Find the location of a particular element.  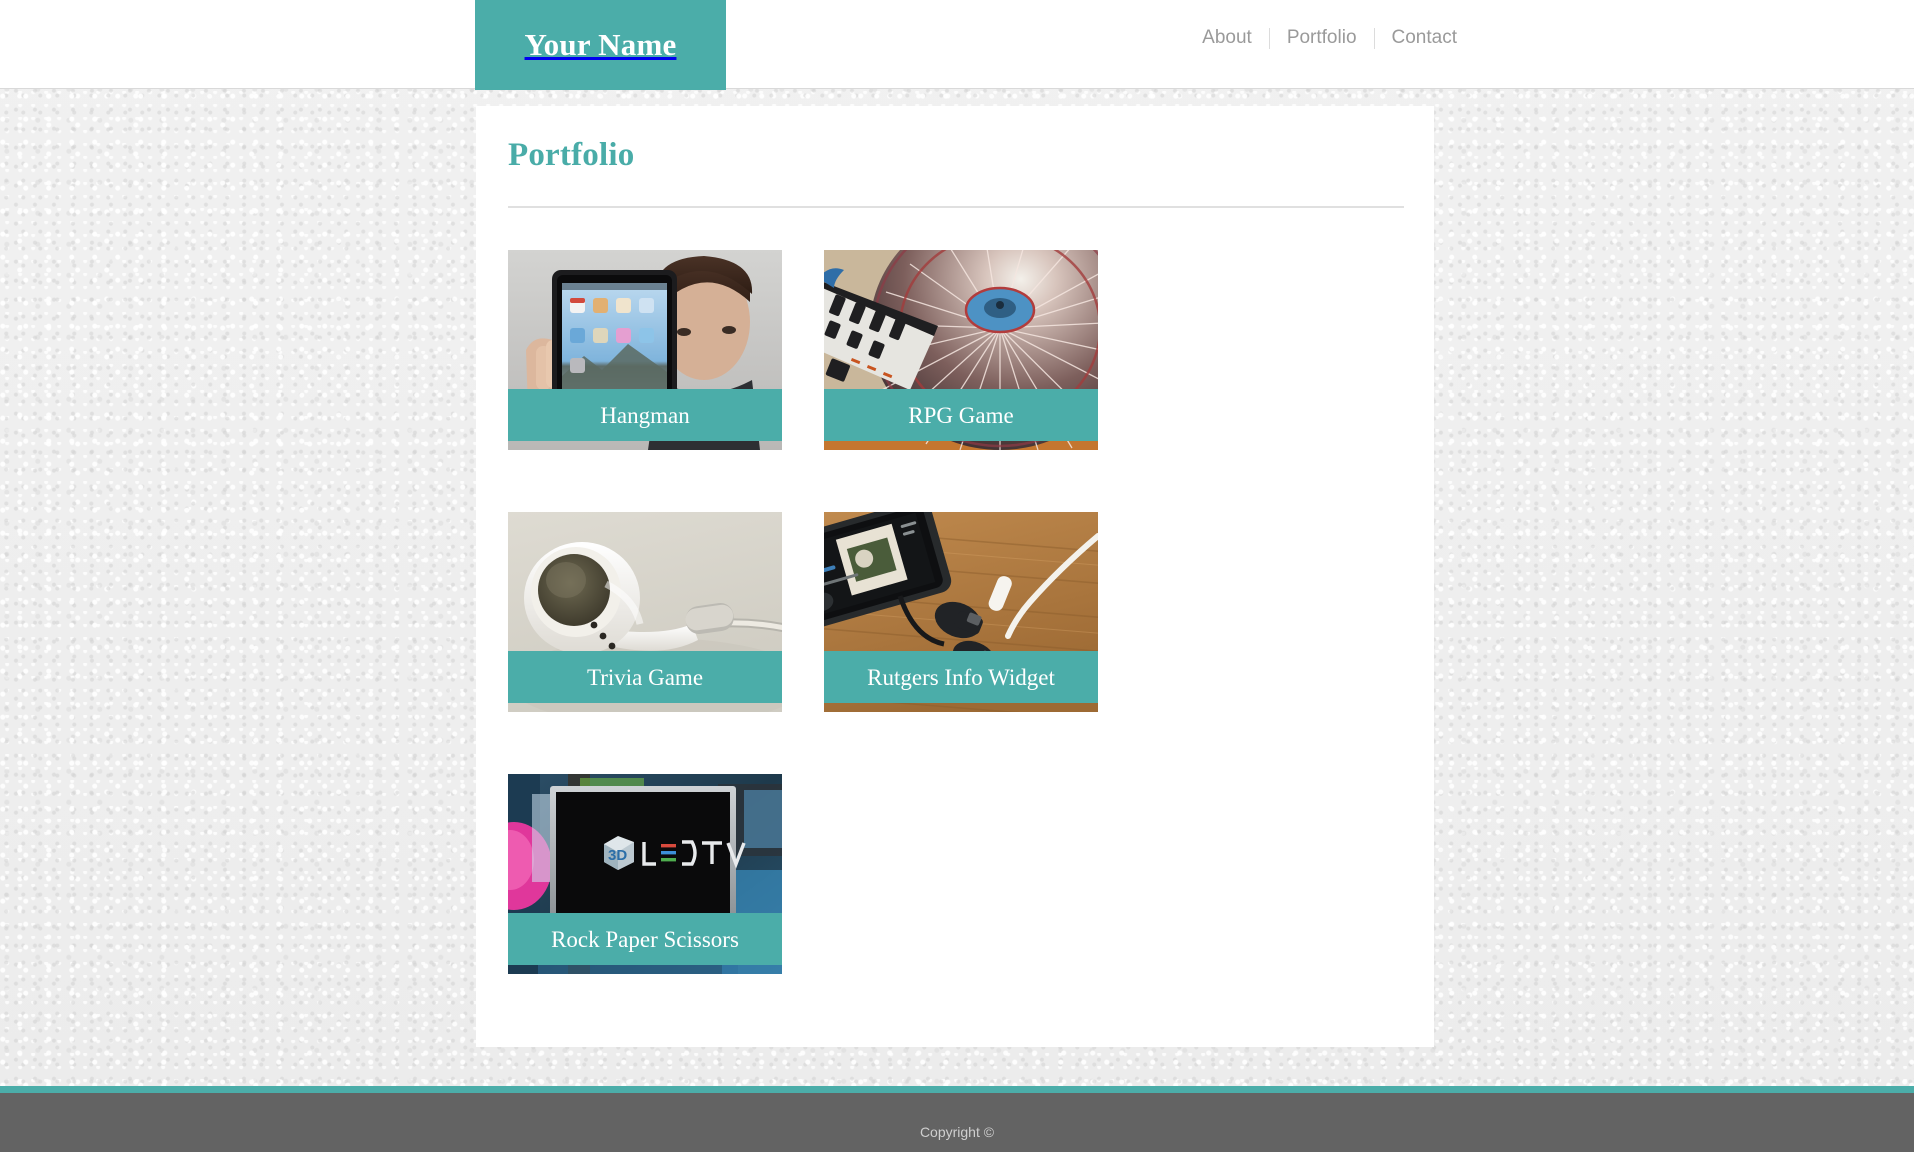

portfolio-item-label: Trivia Game is located at coordinates (645, 677).